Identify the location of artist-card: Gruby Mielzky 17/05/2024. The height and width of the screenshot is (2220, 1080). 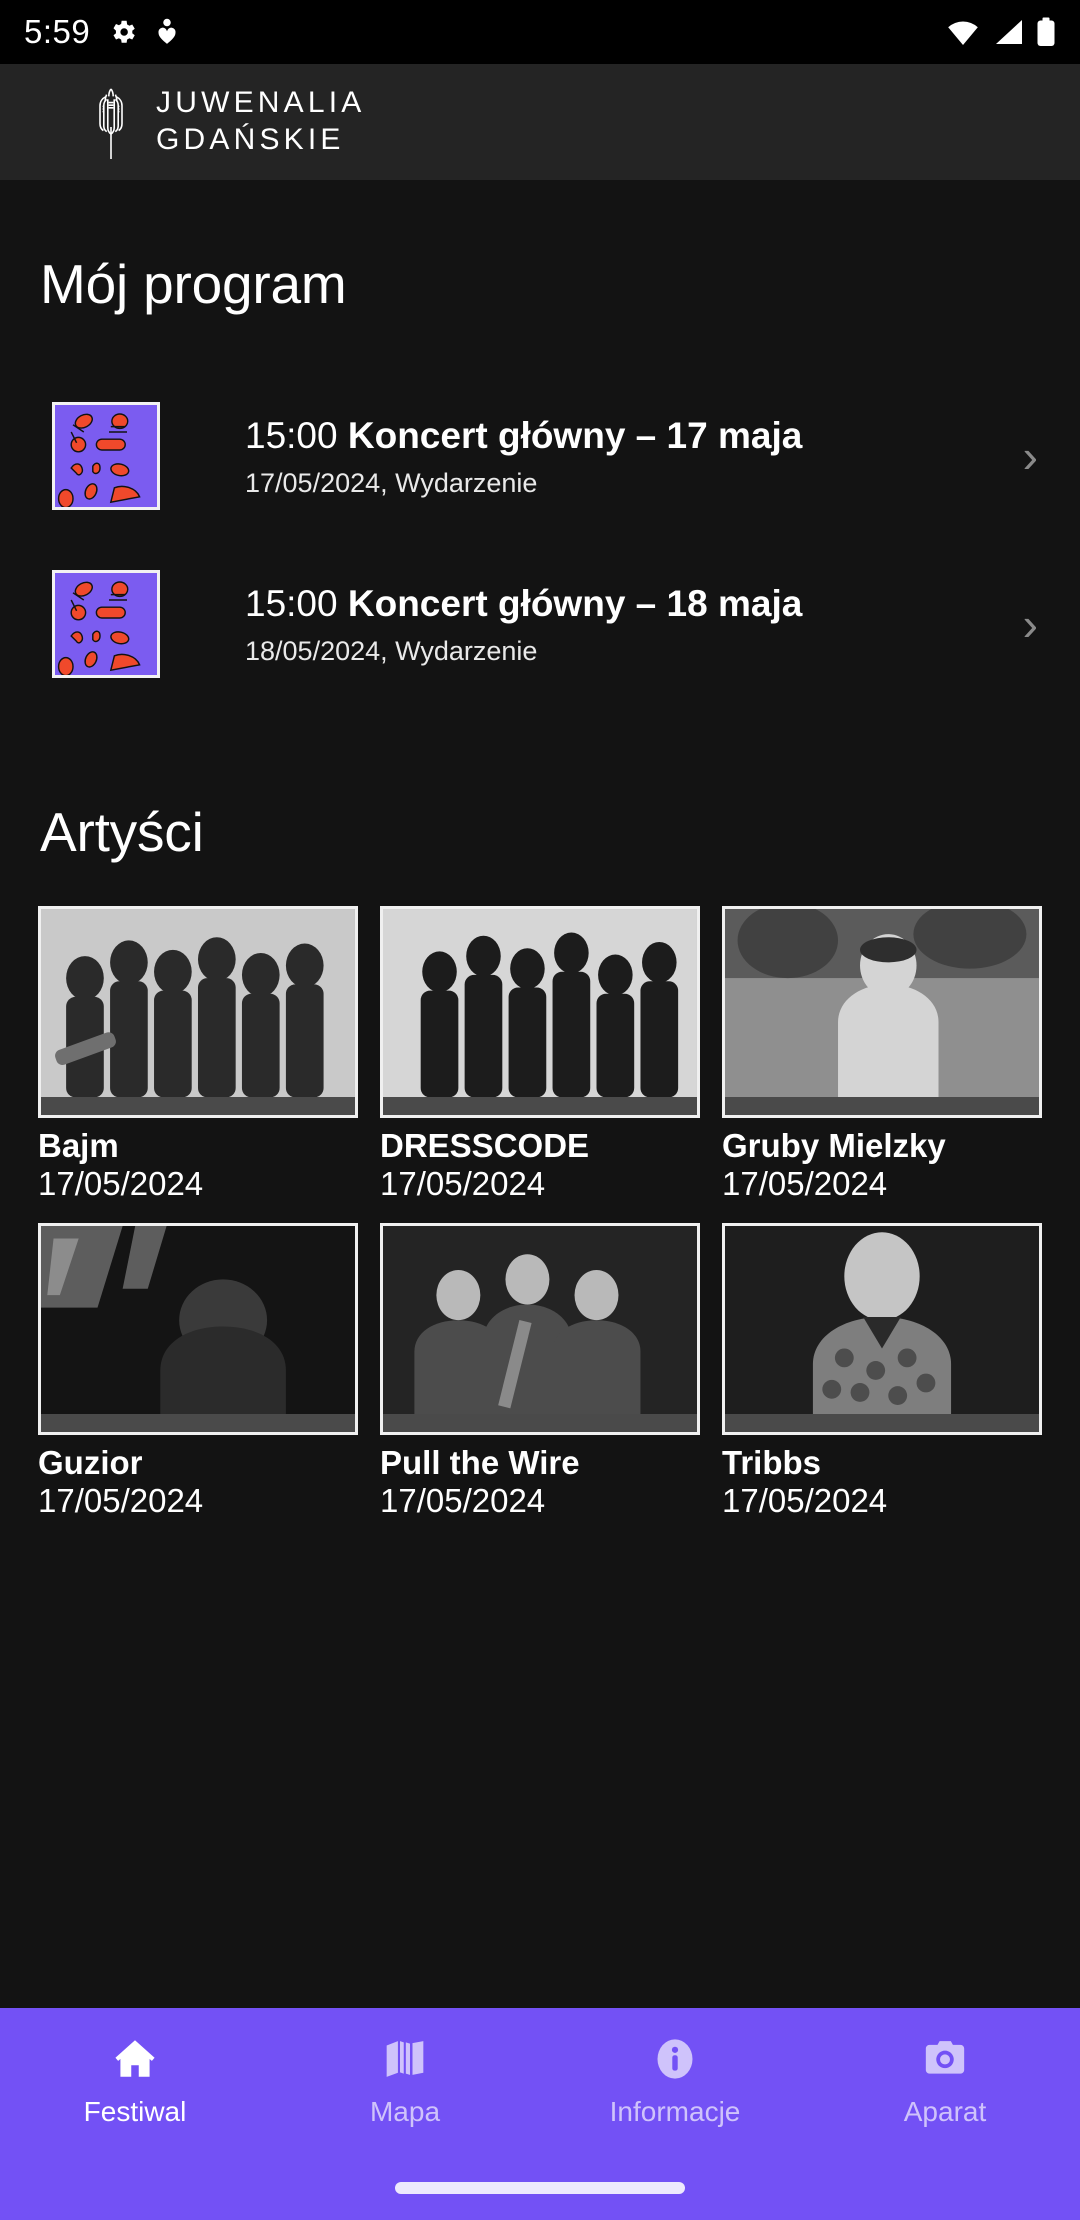
(882, 1054).